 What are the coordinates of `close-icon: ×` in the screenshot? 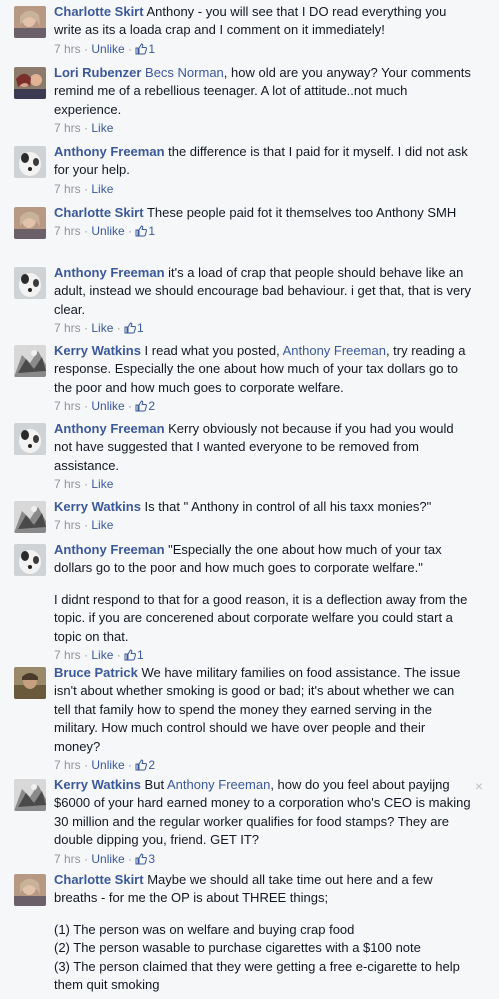 It's located at (479, 786).